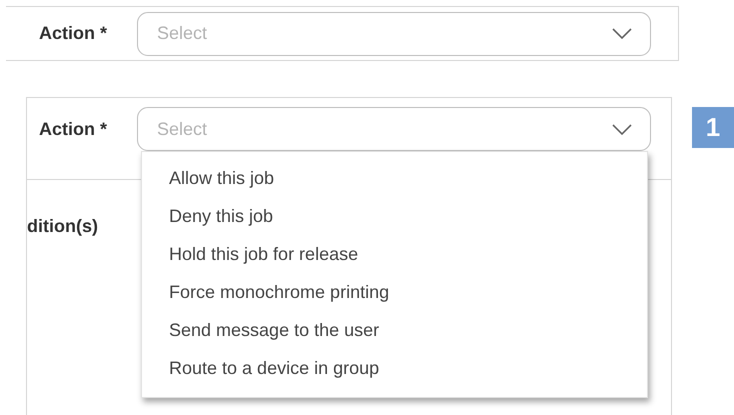 Image resolution: width=734 pixels, height=415 pixels. Describe the element at coordinates (408, 185) in the screenshot. I see `menu-item: Allow this job` at that location.